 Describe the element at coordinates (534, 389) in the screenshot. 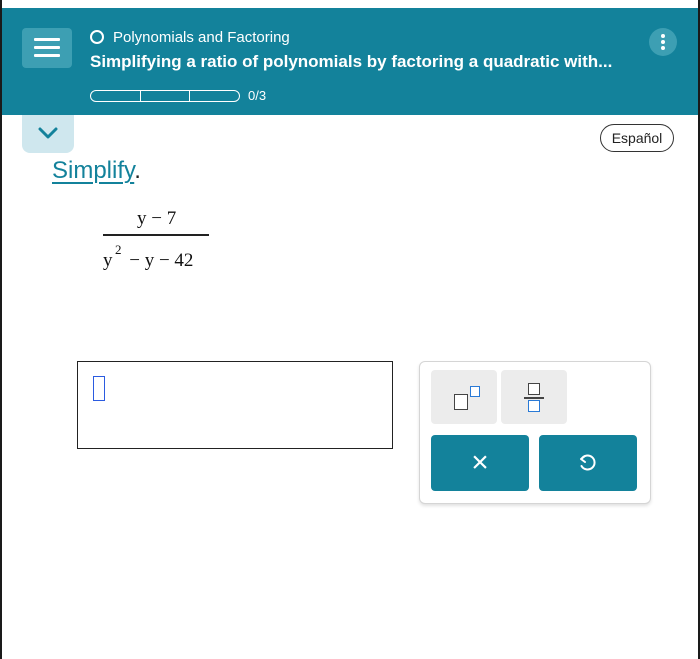

I see `fraction-template-icon` at that location.